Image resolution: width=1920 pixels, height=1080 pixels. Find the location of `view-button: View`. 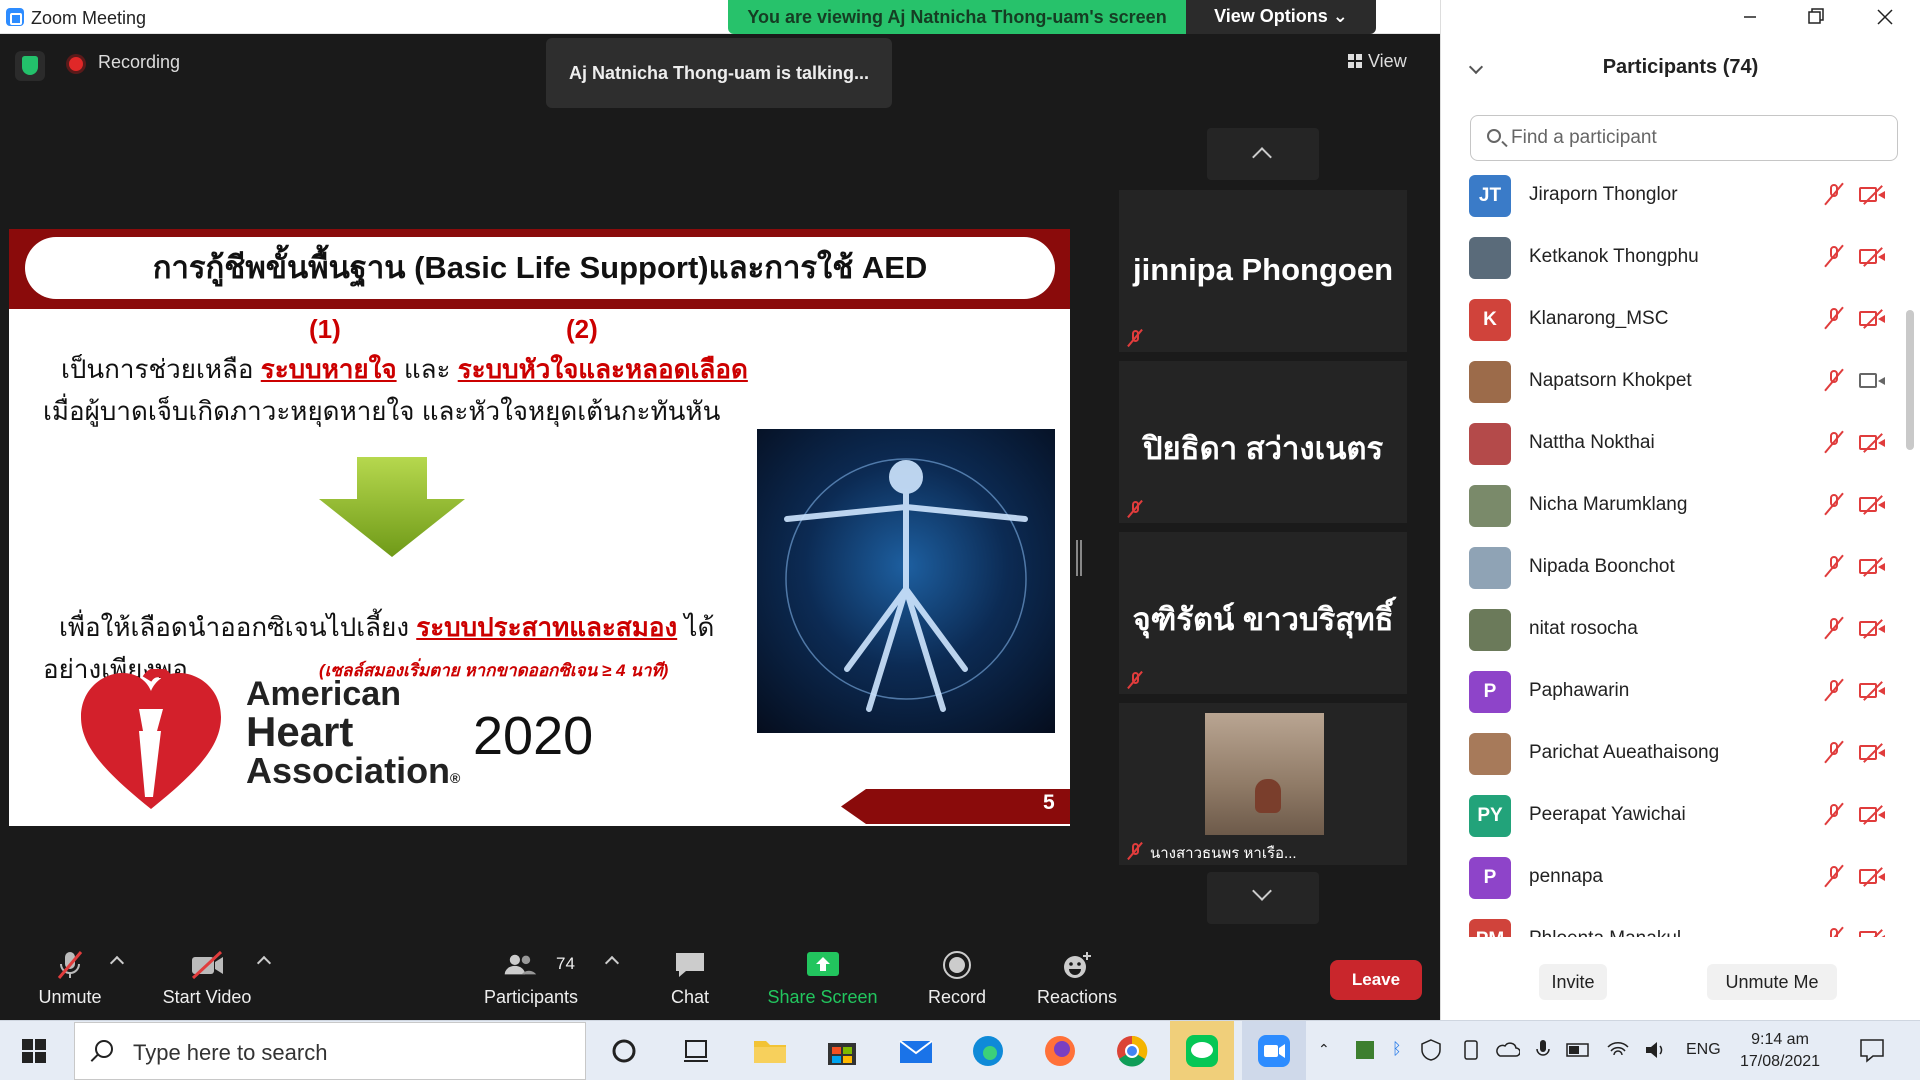

view-button: View is located at coordinates (1388, 61).